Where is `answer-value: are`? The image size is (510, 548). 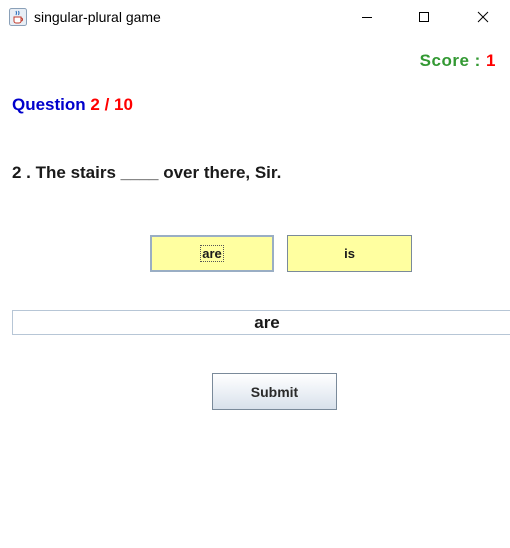
answer-value: are is located at coordinates (267, 322).